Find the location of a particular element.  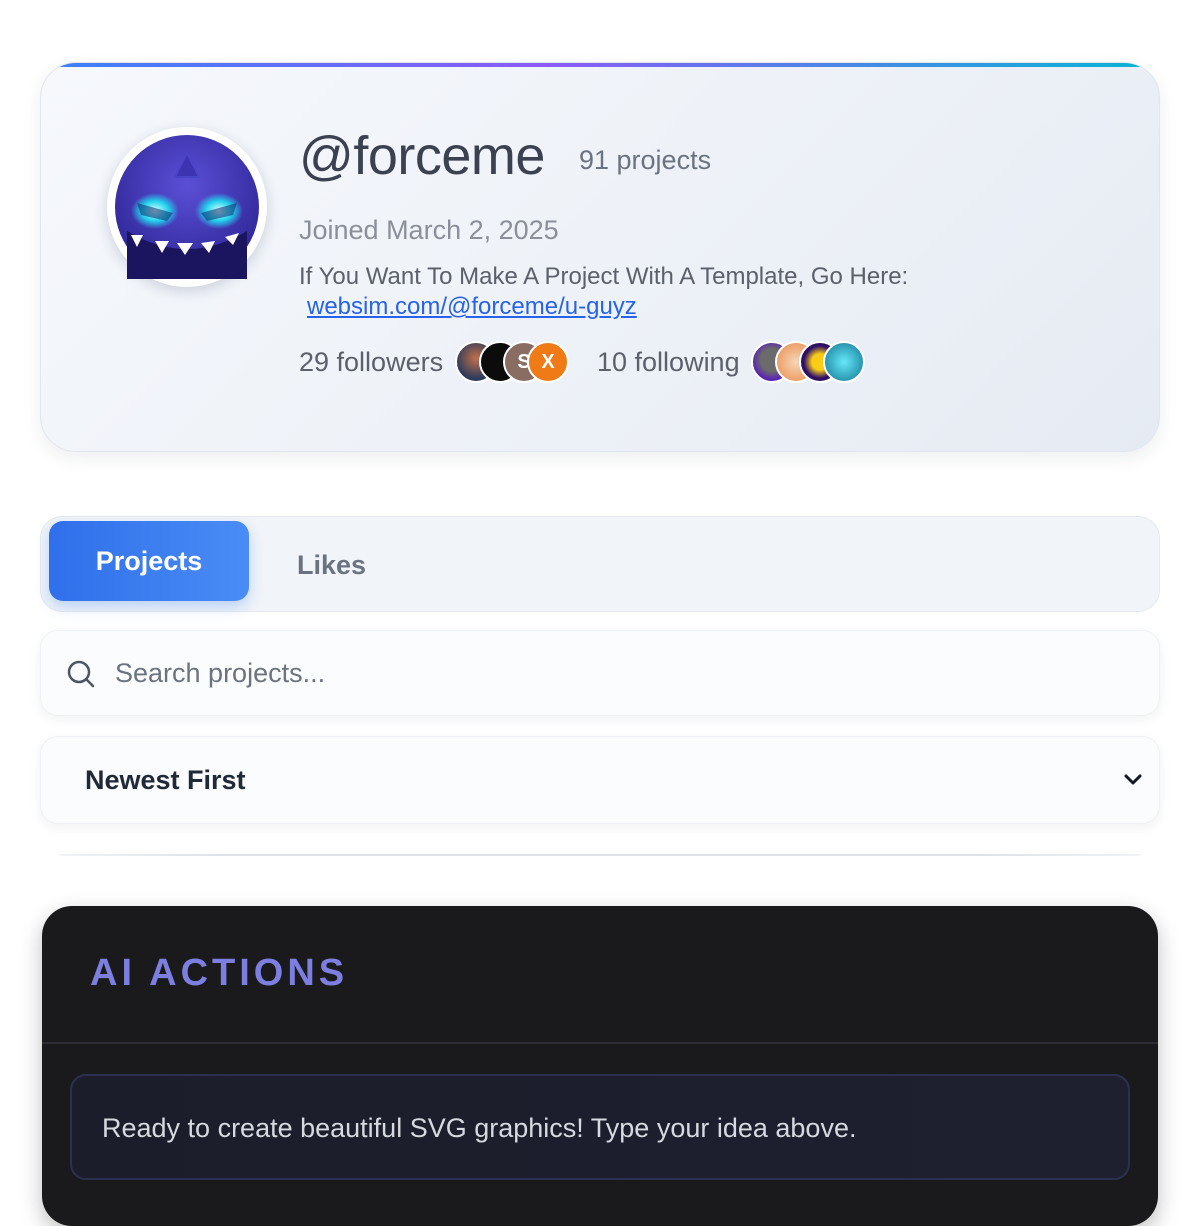

bio-link: websim.com/@forceme/u-guyz is located at coordinates (472, 307).